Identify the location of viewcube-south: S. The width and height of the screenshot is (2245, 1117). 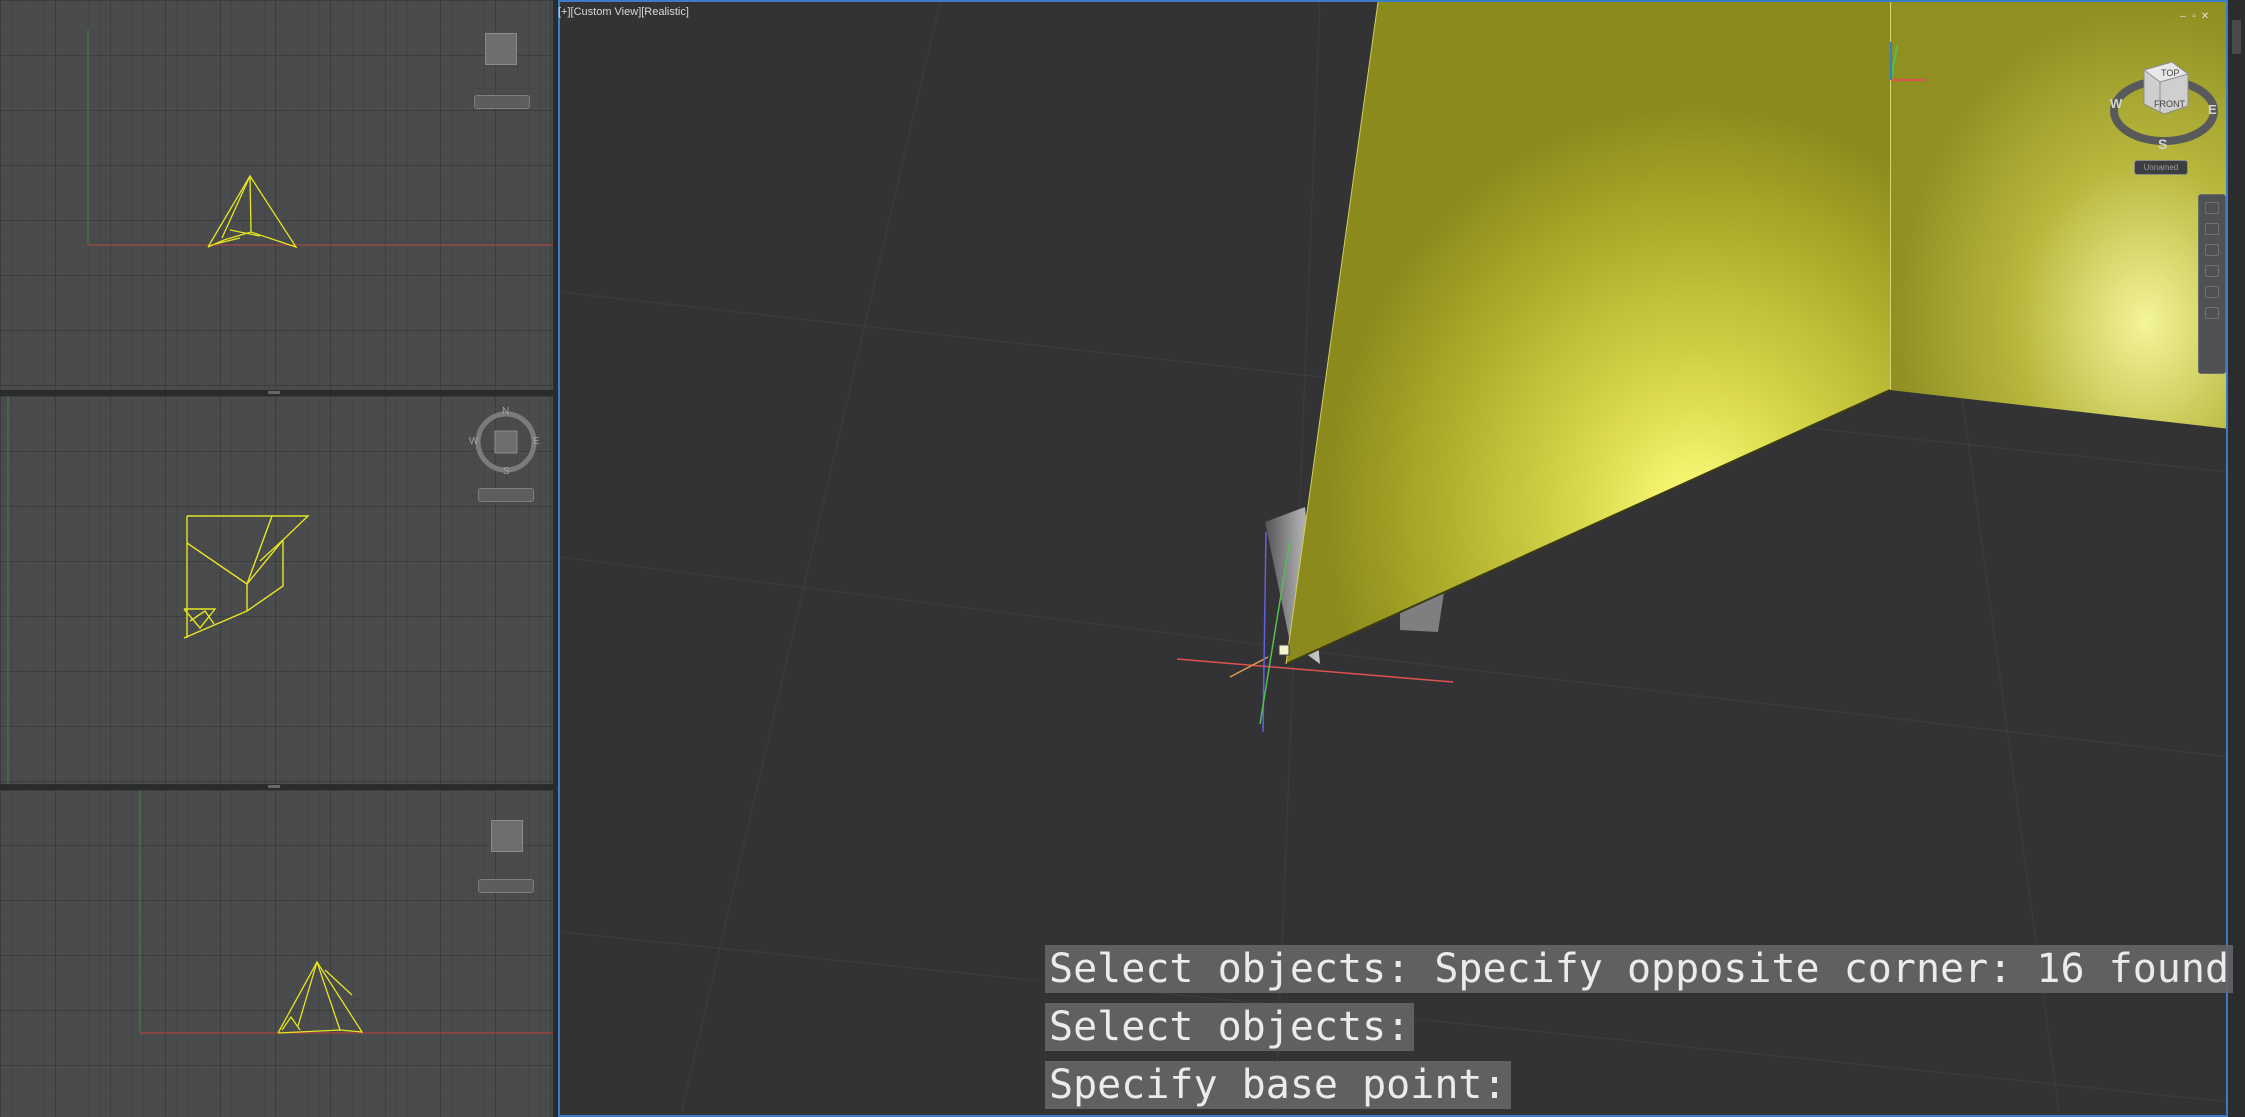
(2162, 144).